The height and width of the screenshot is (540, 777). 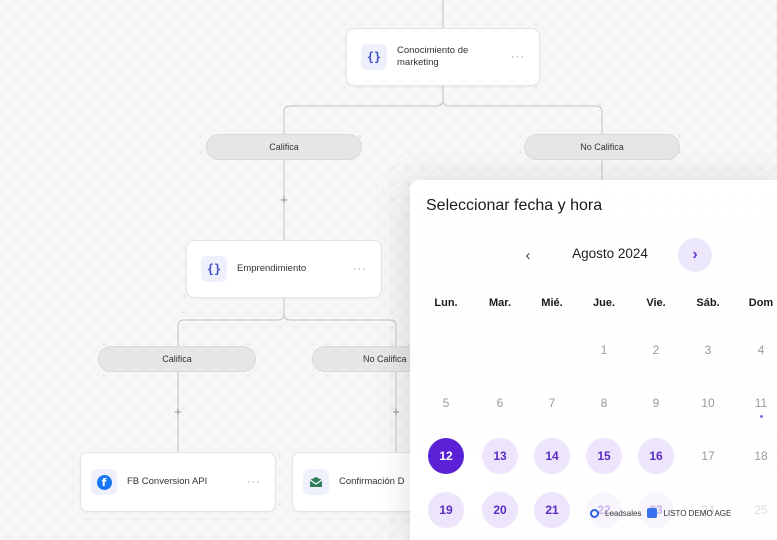 What do you see at coordinates (167, 481) in the screenshot?
I see `node-label: FB Conversion API` at bounding box center [167, 481].